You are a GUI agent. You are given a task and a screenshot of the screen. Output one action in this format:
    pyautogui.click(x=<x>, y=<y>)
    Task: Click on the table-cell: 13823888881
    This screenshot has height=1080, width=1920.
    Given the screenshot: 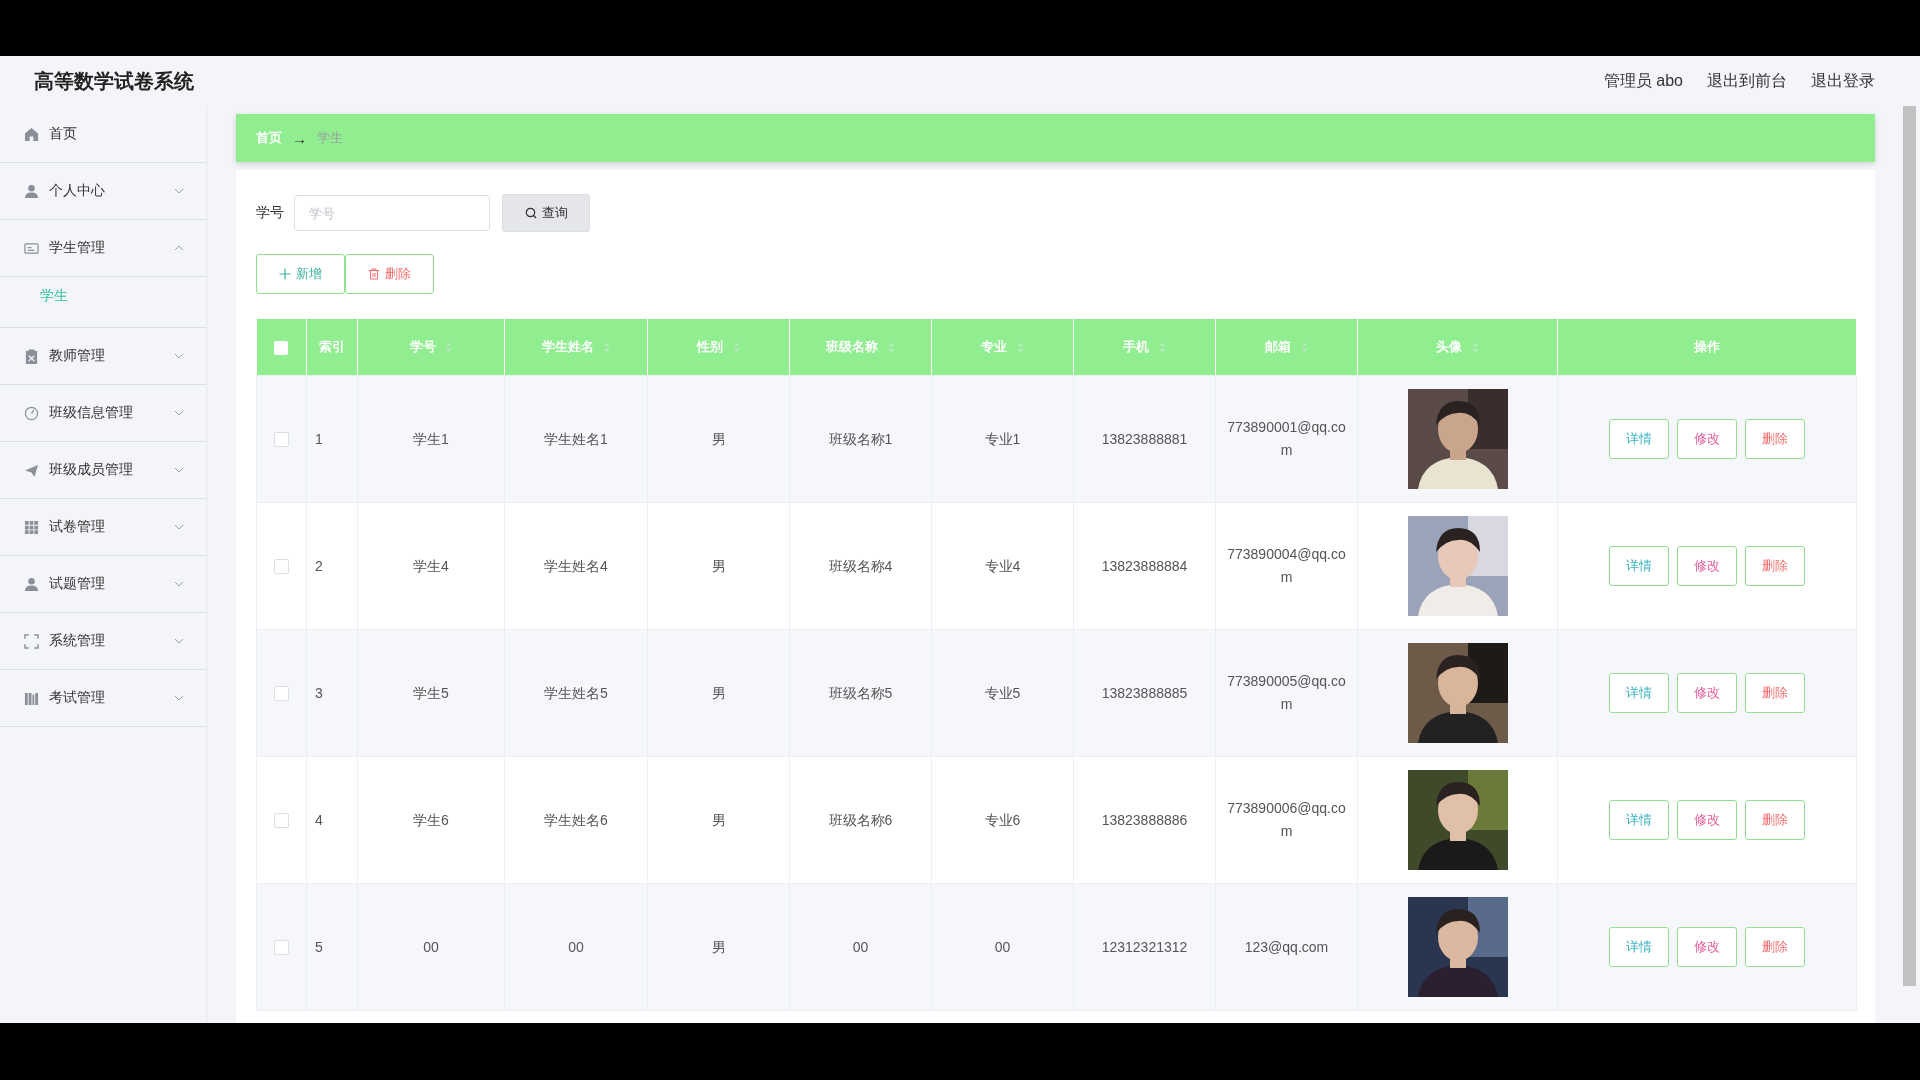 What is the action you would take?
    pyautogui.click(x=1144, y=438)
    